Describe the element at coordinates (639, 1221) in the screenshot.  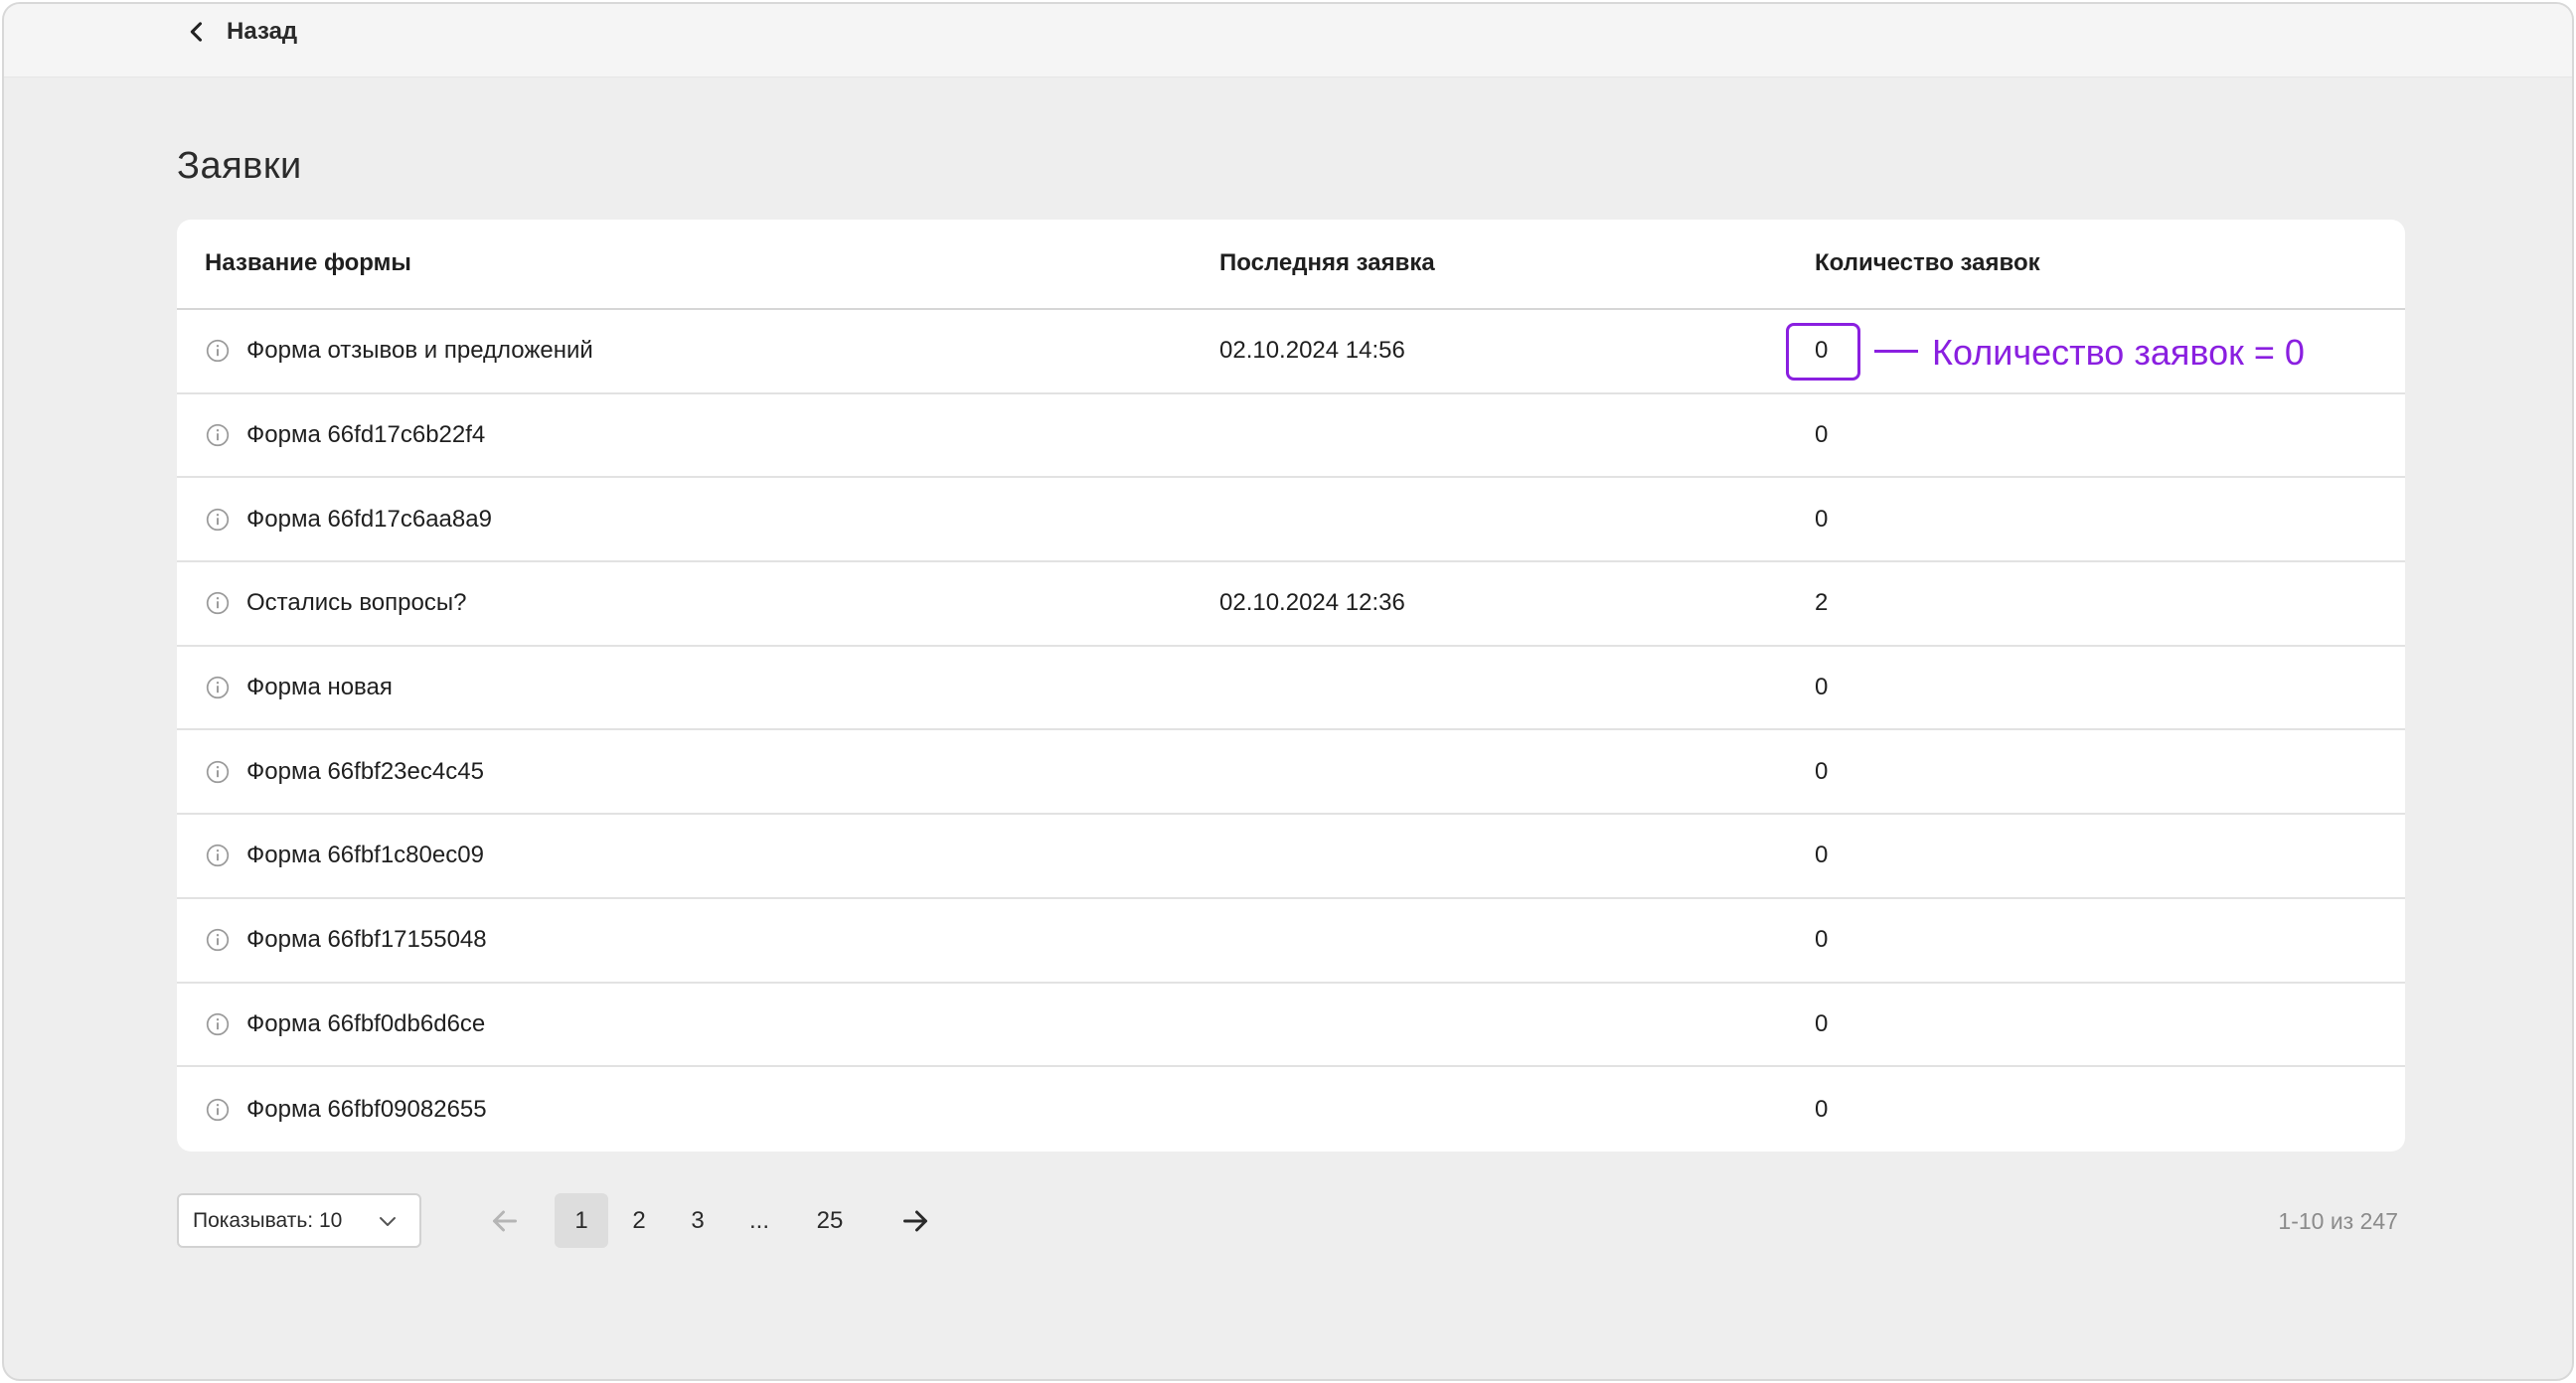
I see `page-button-2: 2` at that location.